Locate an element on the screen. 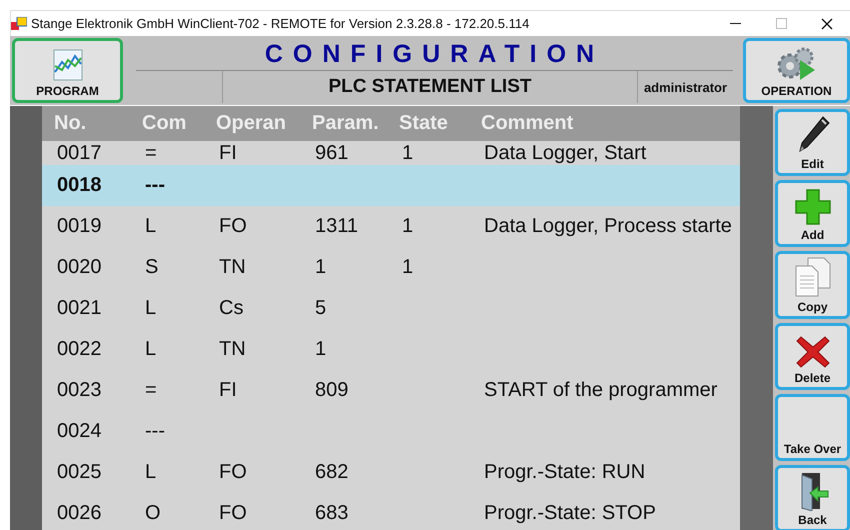 This screenshot has width=850, height=530. minimize-icon is located at coordinates (735, 23).